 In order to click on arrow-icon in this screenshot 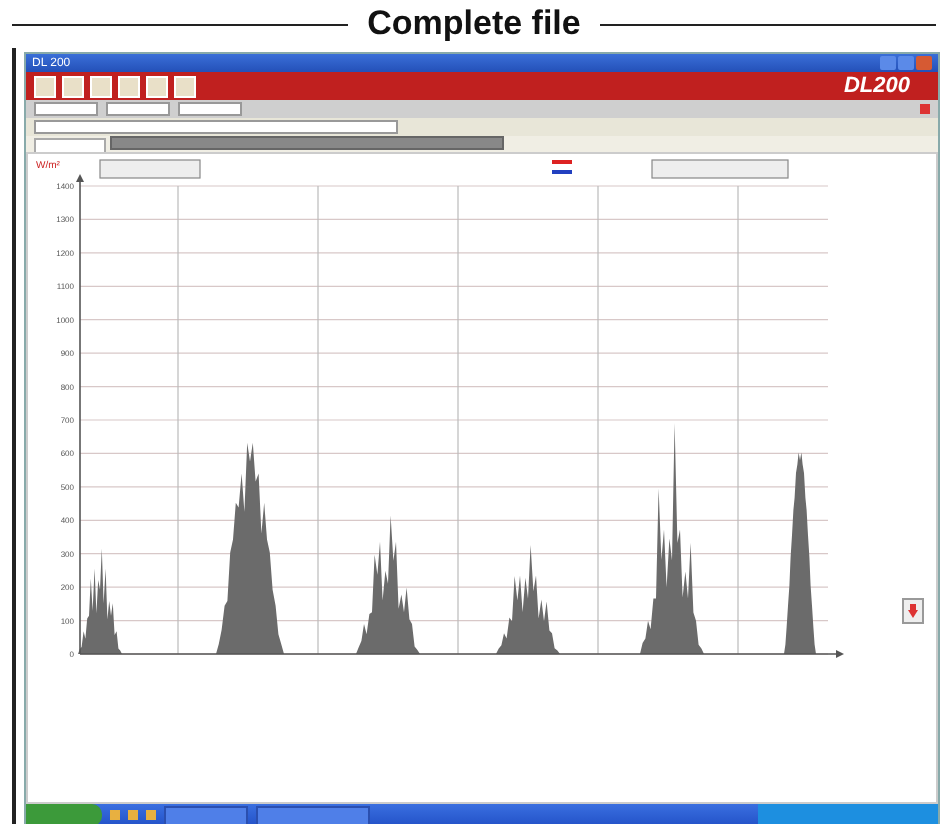, I will do `click(913, 611)`.